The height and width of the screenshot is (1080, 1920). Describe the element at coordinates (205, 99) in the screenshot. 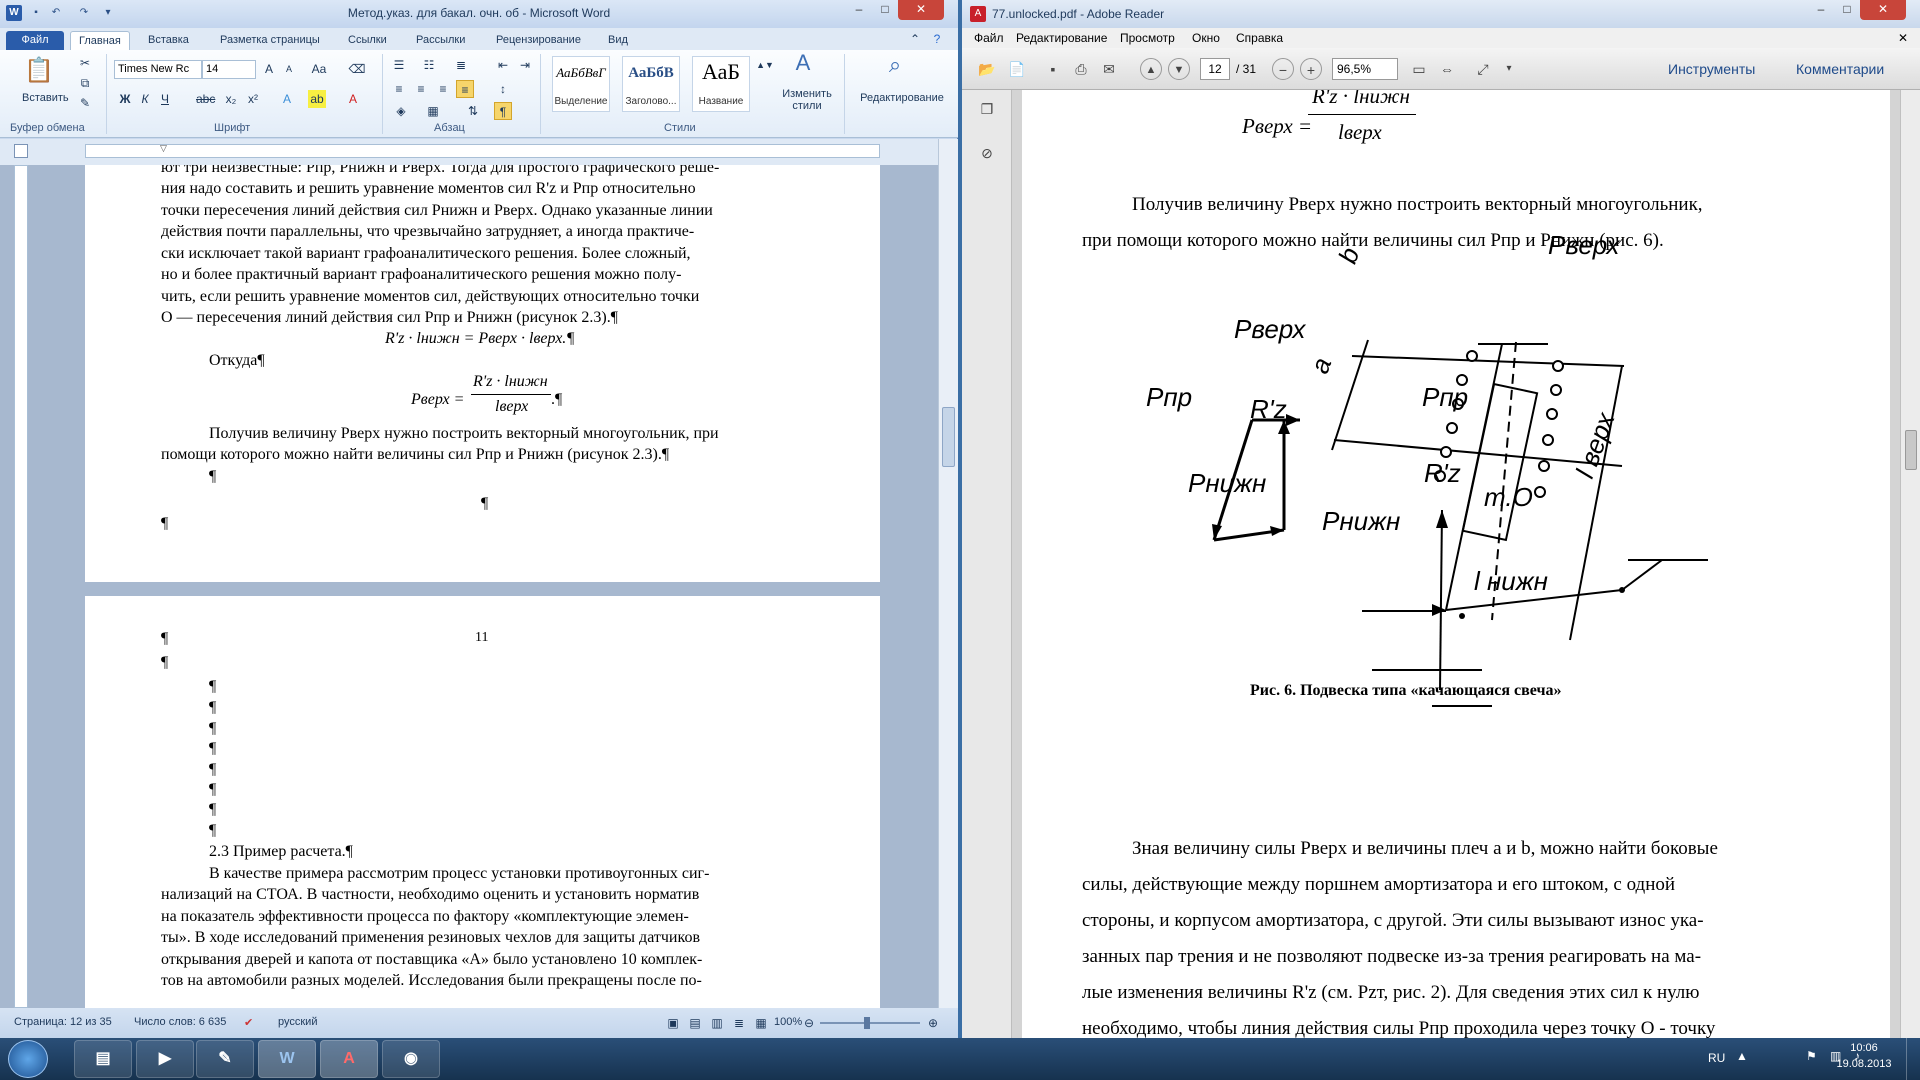

I see `strikethrough-icon: abc` at that location.